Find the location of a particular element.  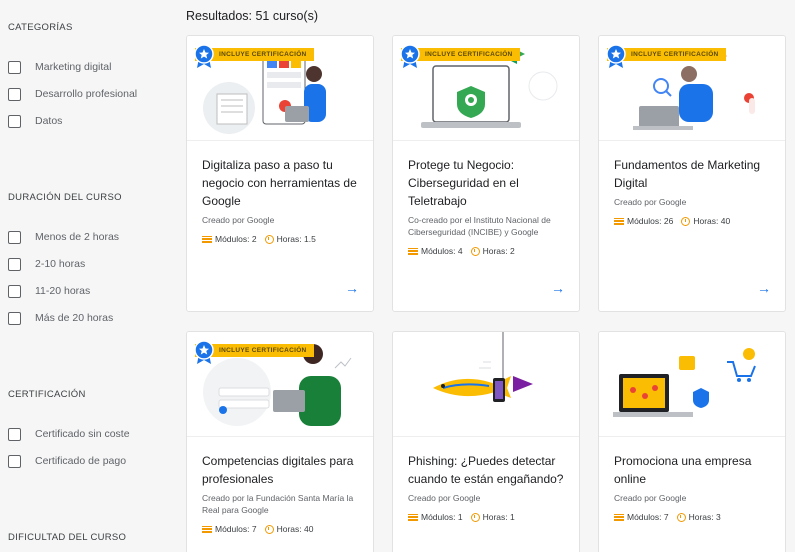

course-meta: Módulos: 4 Horas: 2 is located at coordinates (461, 251).